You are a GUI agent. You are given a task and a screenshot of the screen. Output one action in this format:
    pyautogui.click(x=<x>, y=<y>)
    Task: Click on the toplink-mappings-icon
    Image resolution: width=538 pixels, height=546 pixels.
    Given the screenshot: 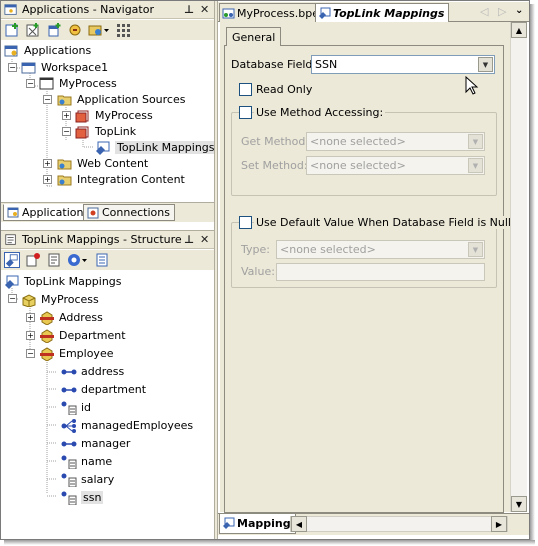 What is the action you would take?
    pyautogui.click(x=12, y=260)
    